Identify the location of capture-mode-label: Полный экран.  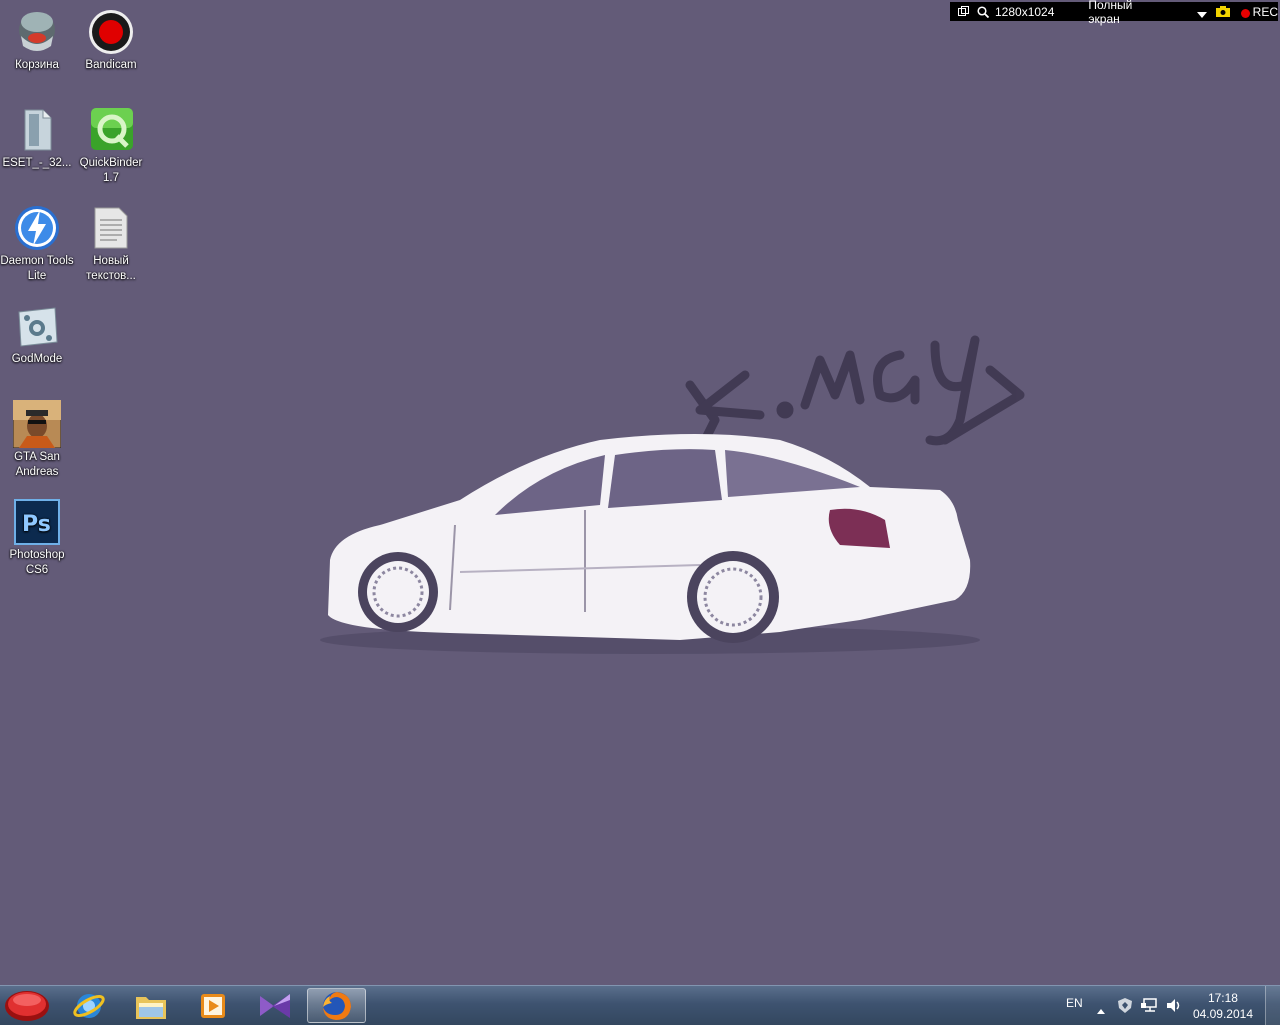
(1126, 13).